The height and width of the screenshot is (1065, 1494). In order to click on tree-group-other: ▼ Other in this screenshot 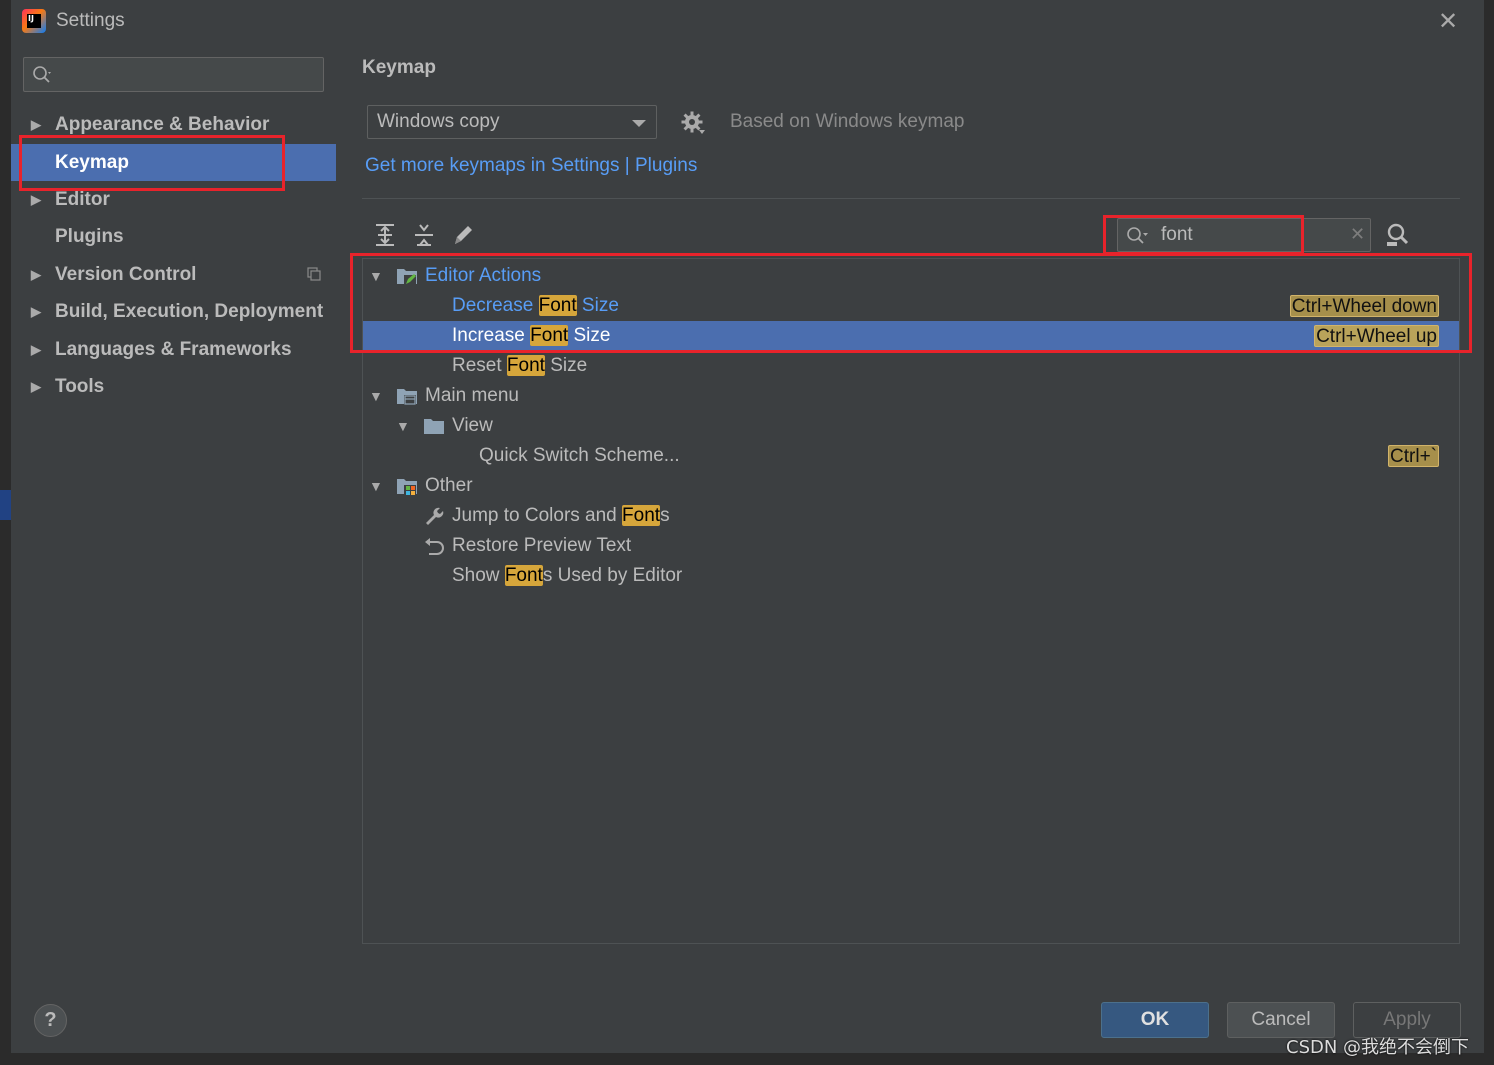, I will do `click(911, 486)`.